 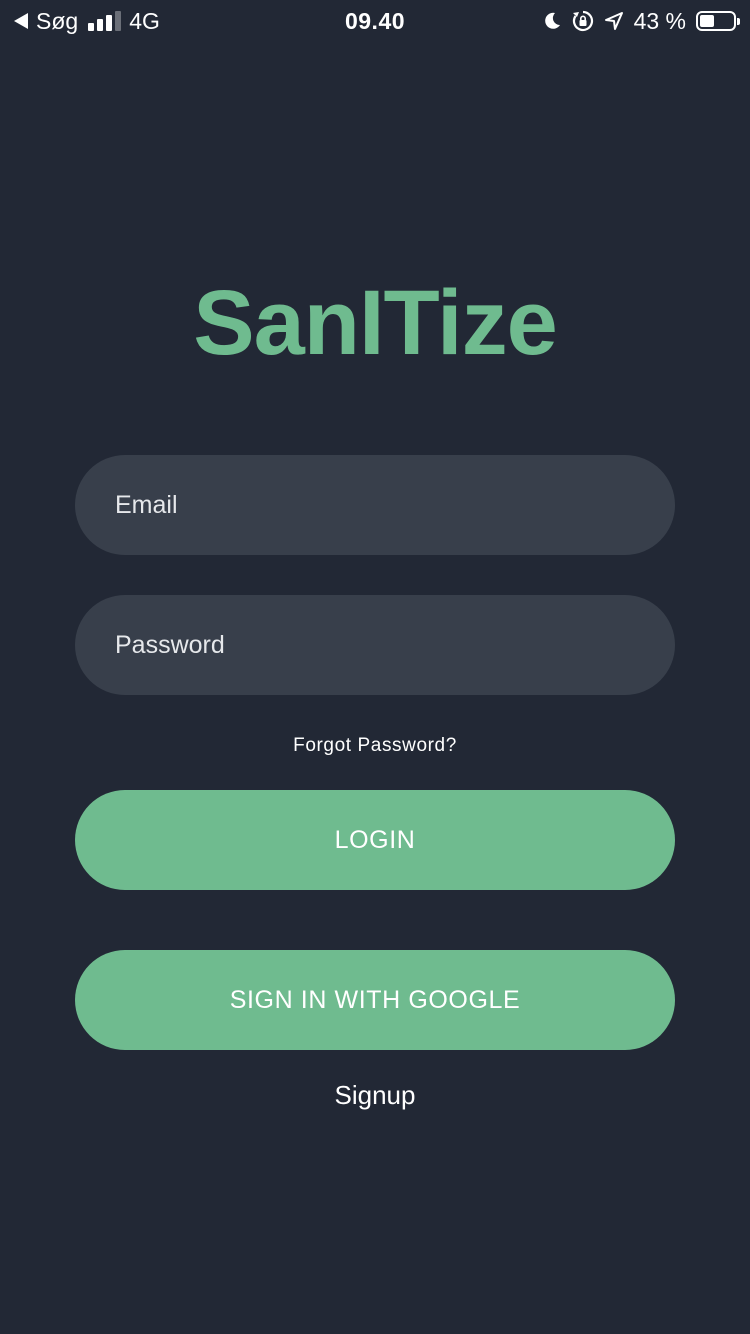 I want to click on password-field, so click(x=375, y=645).